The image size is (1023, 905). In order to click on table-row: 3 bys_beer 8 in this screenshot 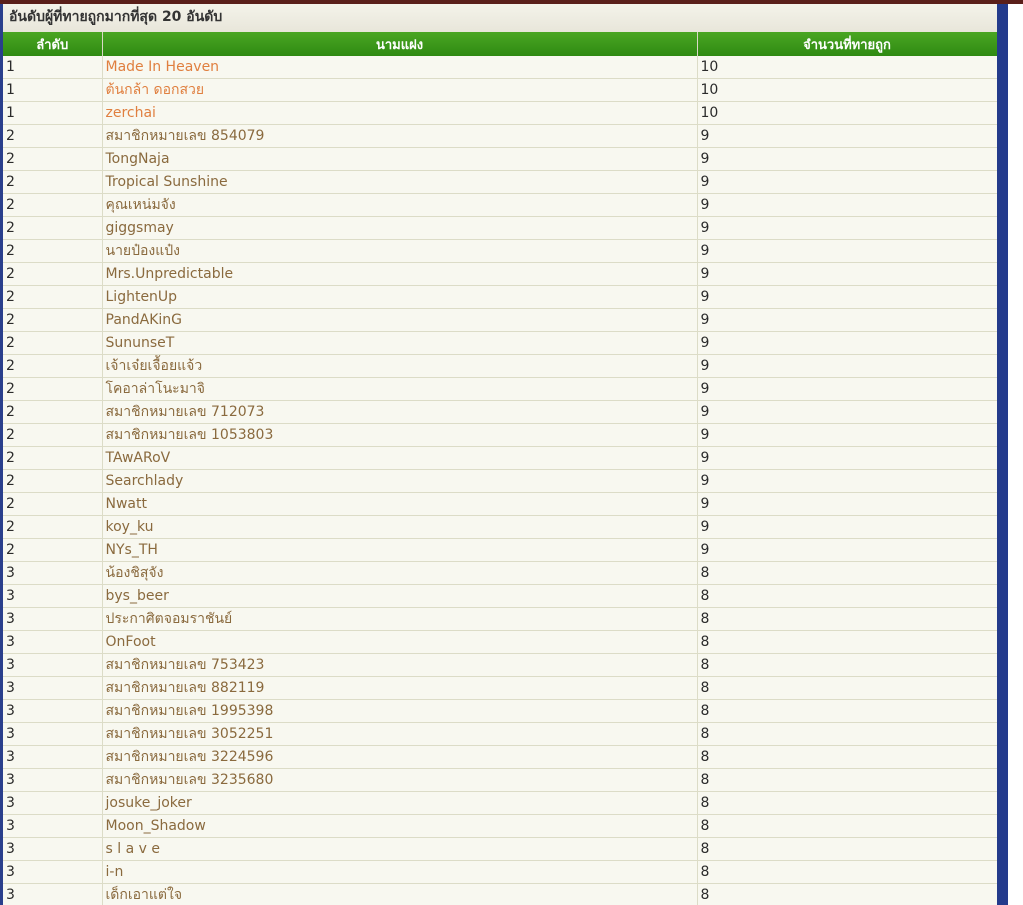, I will do `click(500, 596)`.